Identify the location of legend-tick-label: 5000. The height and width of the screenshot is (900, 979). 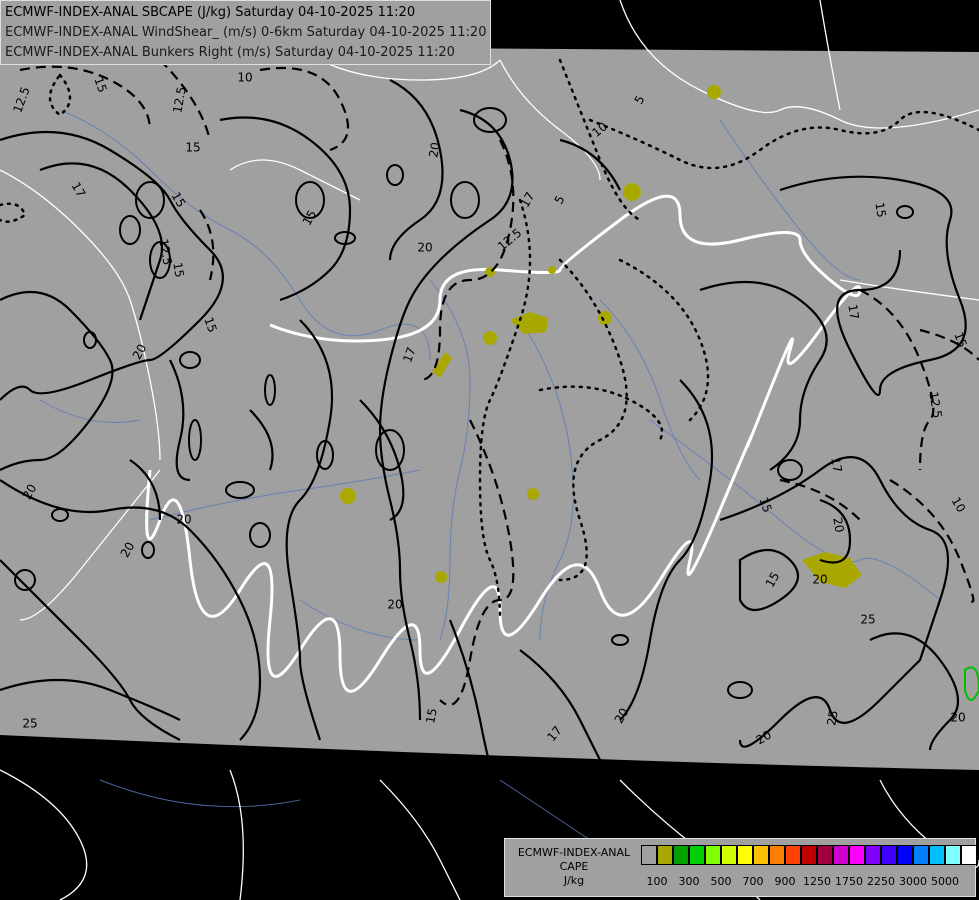
(945, 881).